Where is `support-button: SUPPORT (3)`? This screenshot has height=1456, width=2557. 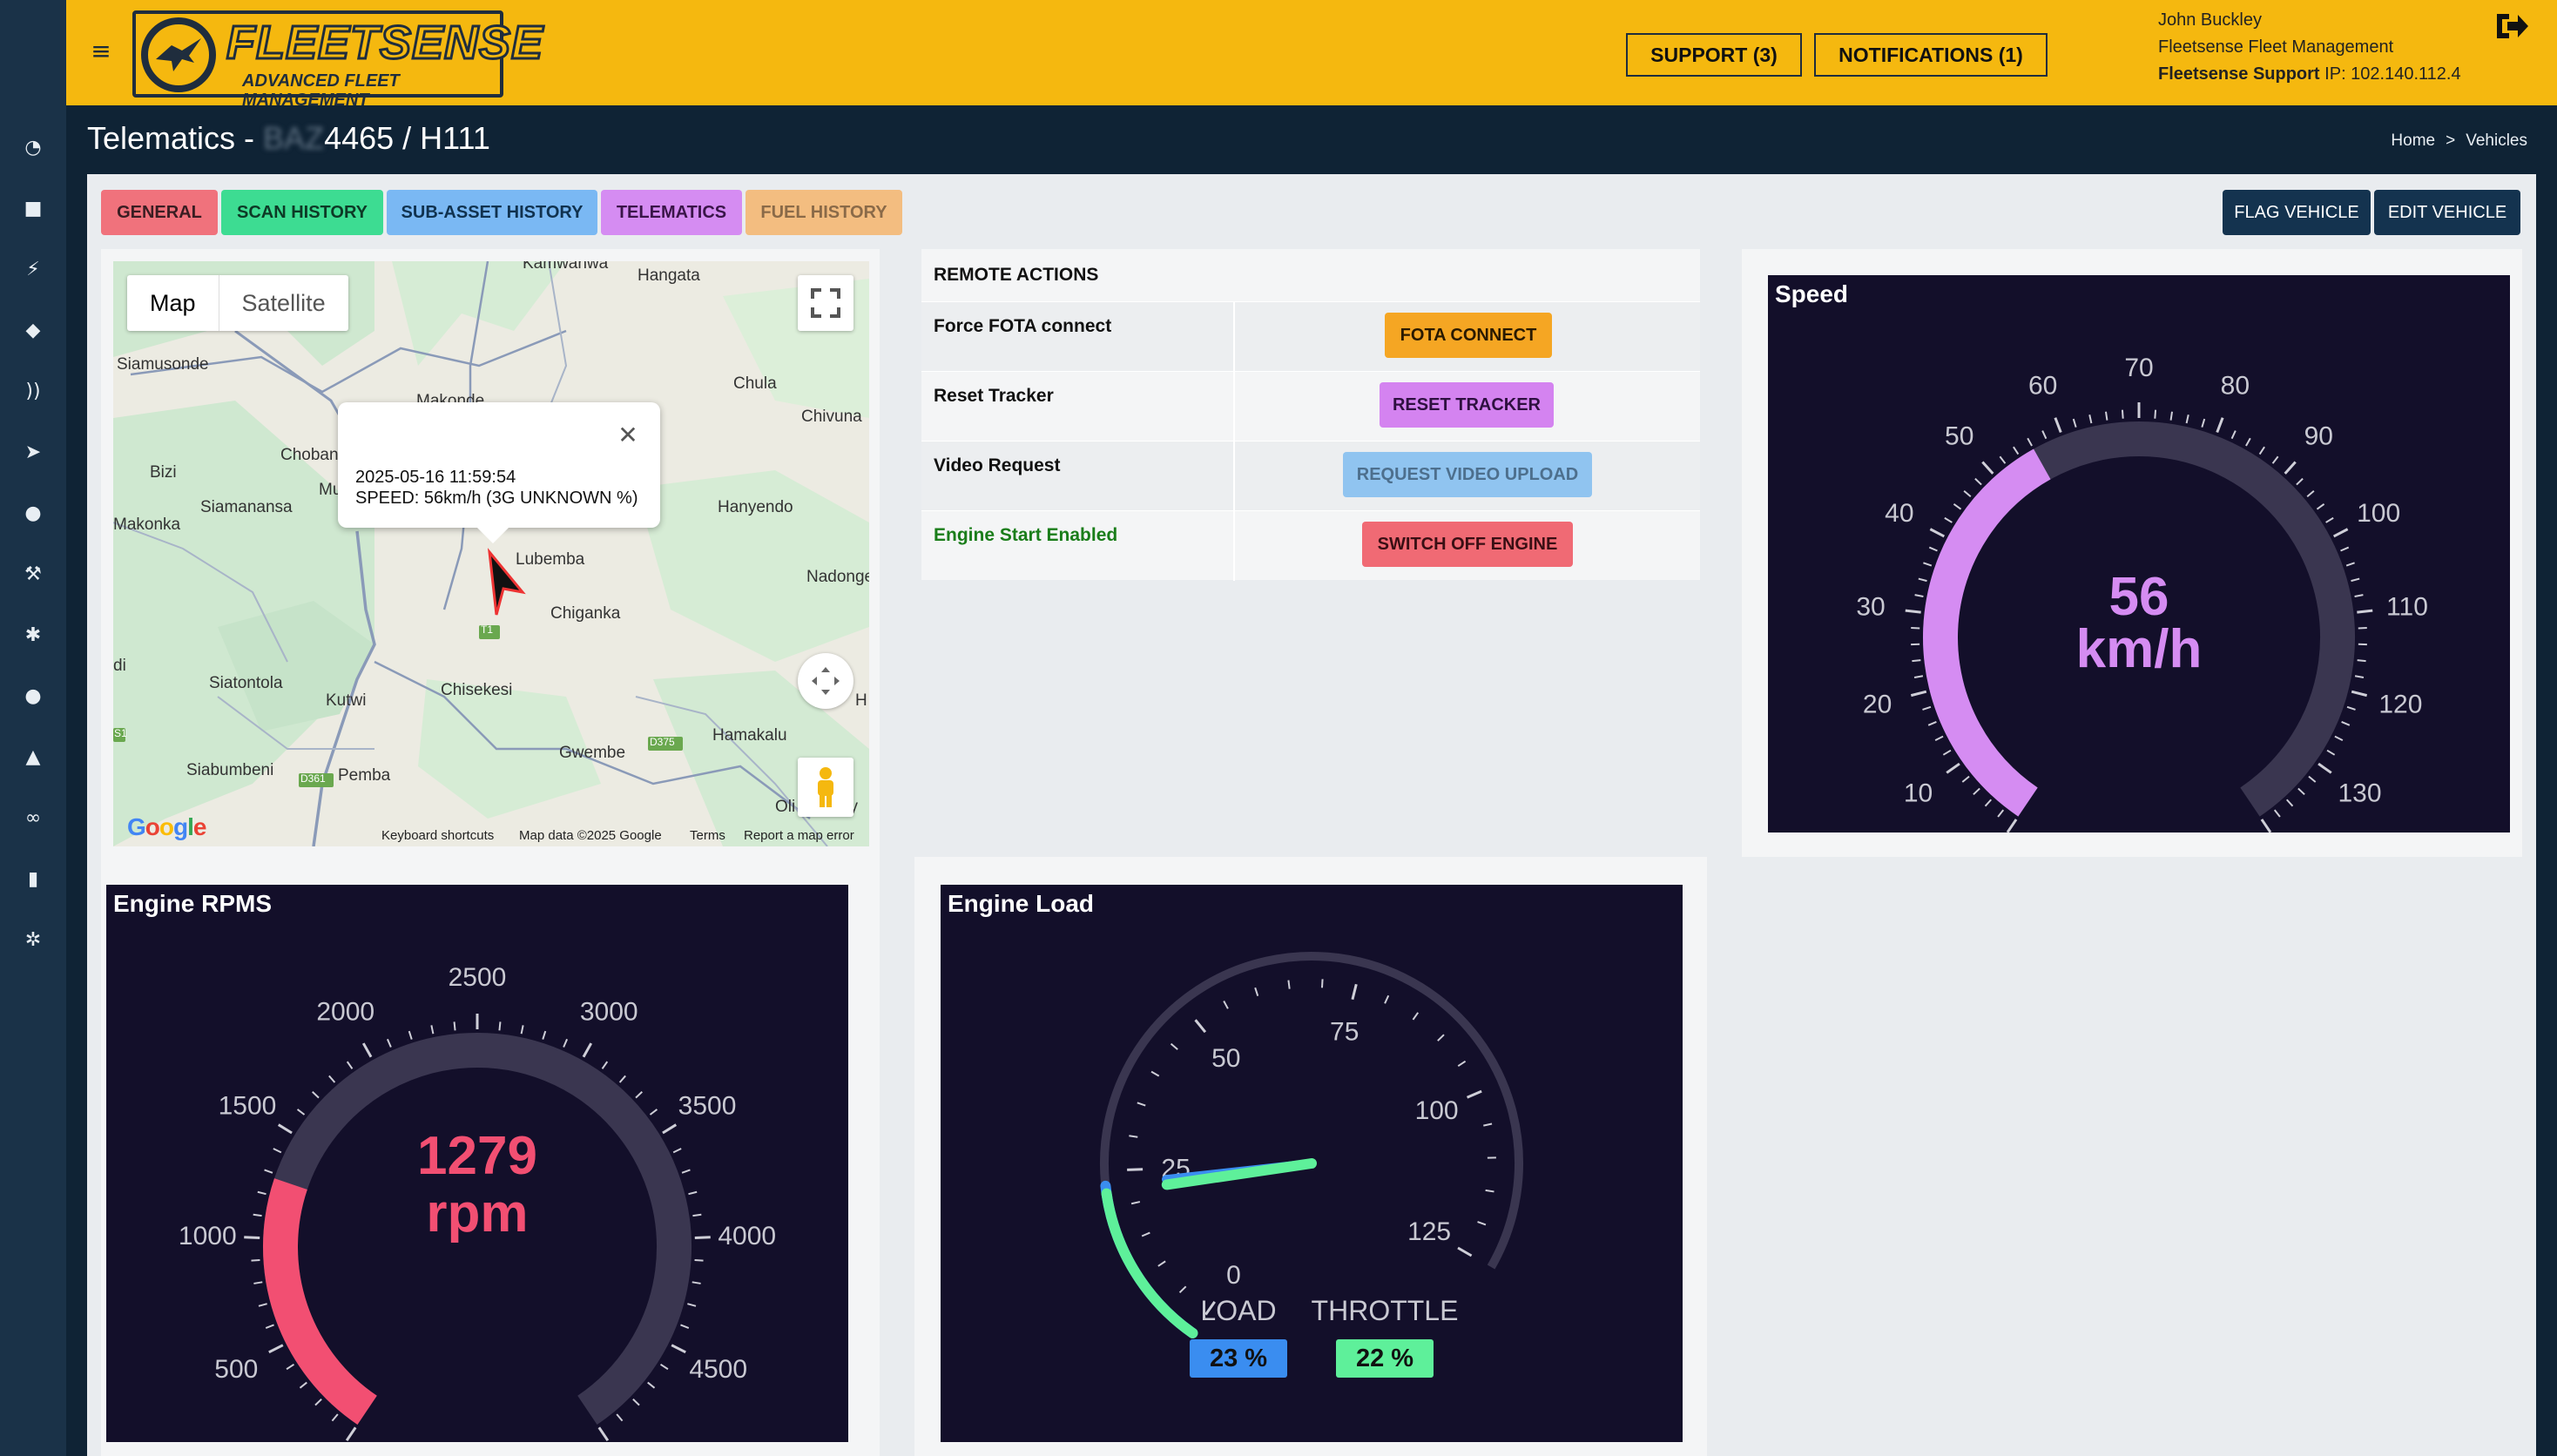
support-button: SUPPORT (3) is located at coordinates (1714, 55).